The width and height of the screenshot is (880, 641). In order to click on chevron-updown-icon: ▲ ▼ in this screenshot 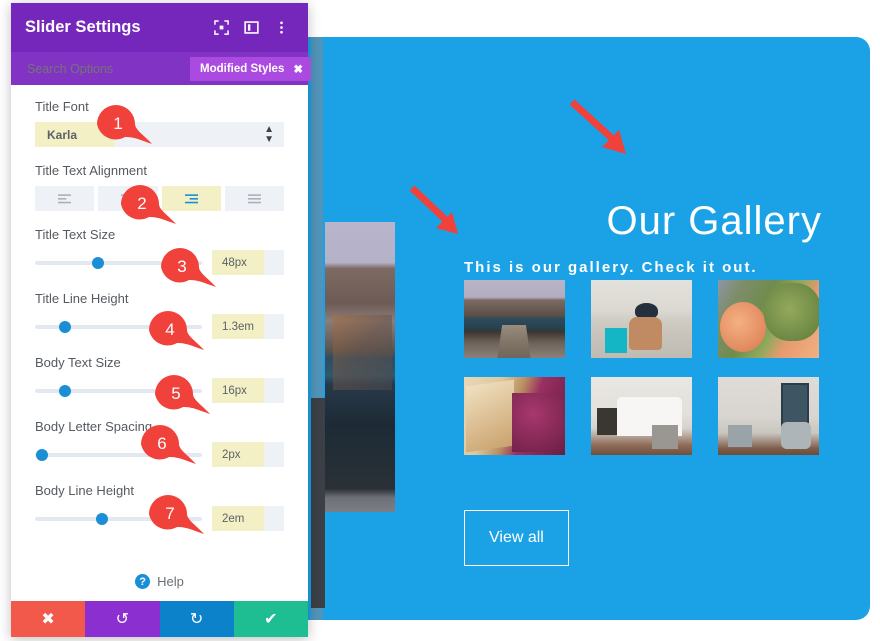, I will do `click(269, 134)`.